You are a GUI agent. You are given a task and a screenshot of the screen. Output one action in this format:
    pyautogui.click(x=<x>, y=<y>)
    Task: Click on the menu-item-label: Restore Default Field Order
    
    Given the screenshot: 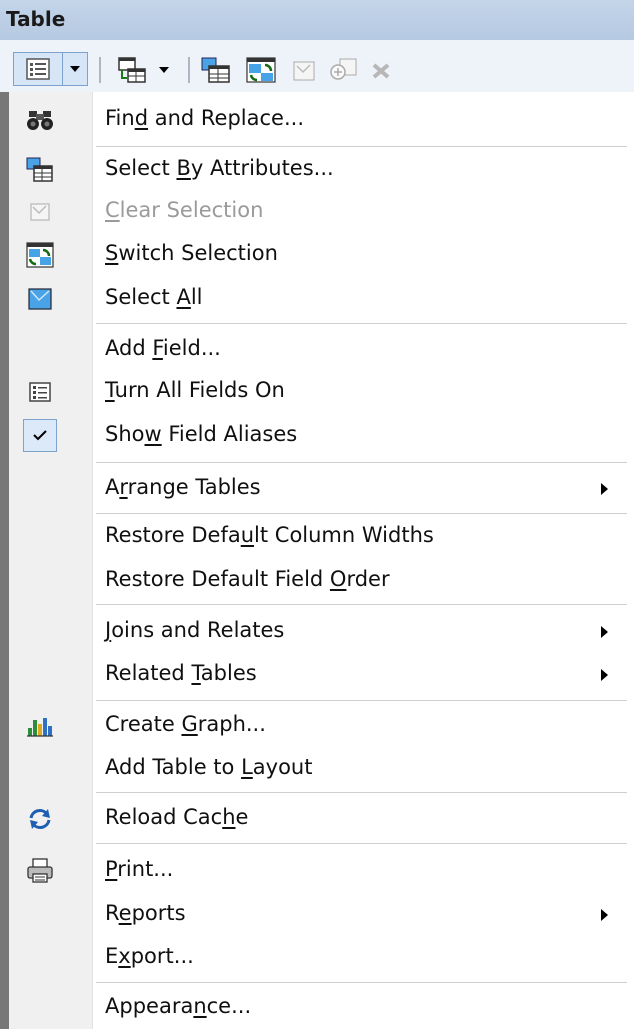 What is the action you would take?
    pyautogui.click(x=247, y=579)
    